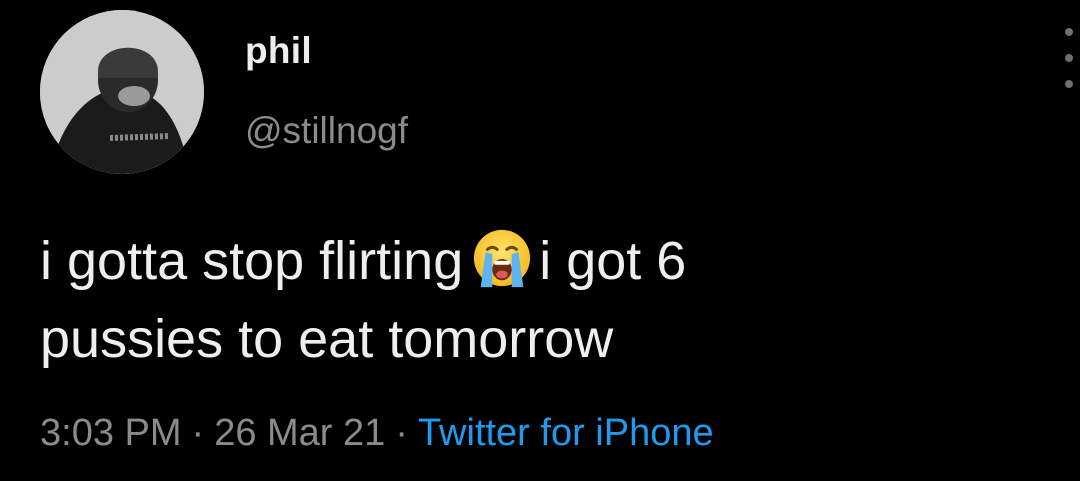  I want to click on tweet-date: 26 Mar 21, so click(299, 433).